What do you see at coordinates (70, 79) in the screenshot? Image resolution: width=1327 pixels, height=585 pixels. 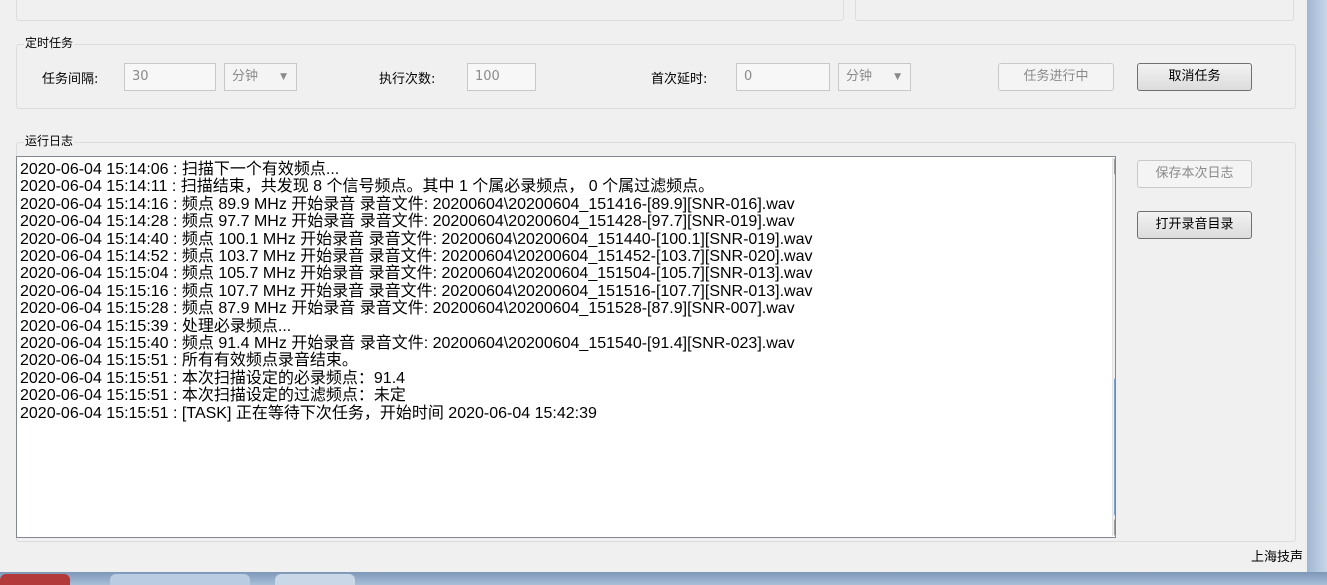 I see `interval-label: 任务间隔:` at bounding box center [70, 79].